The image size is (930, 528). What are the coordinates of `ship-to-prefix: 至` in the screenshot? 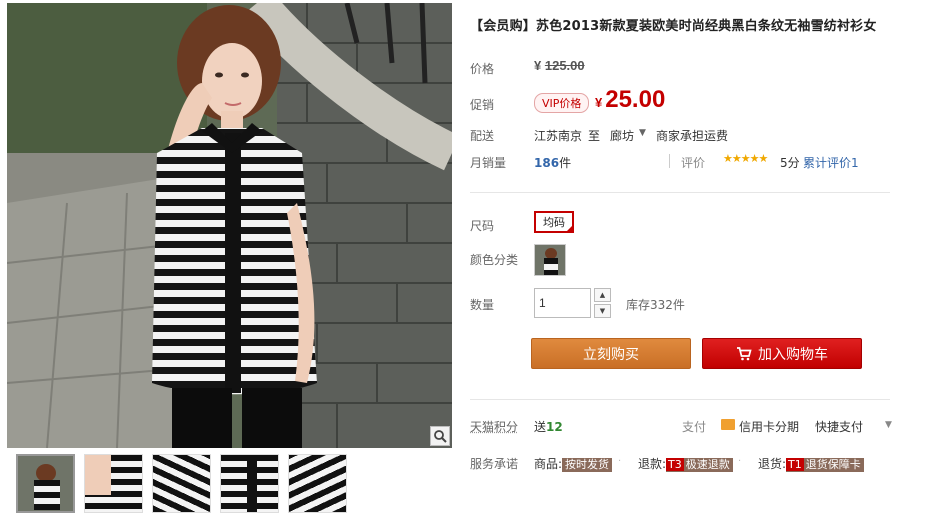 It's located at (594, 136).